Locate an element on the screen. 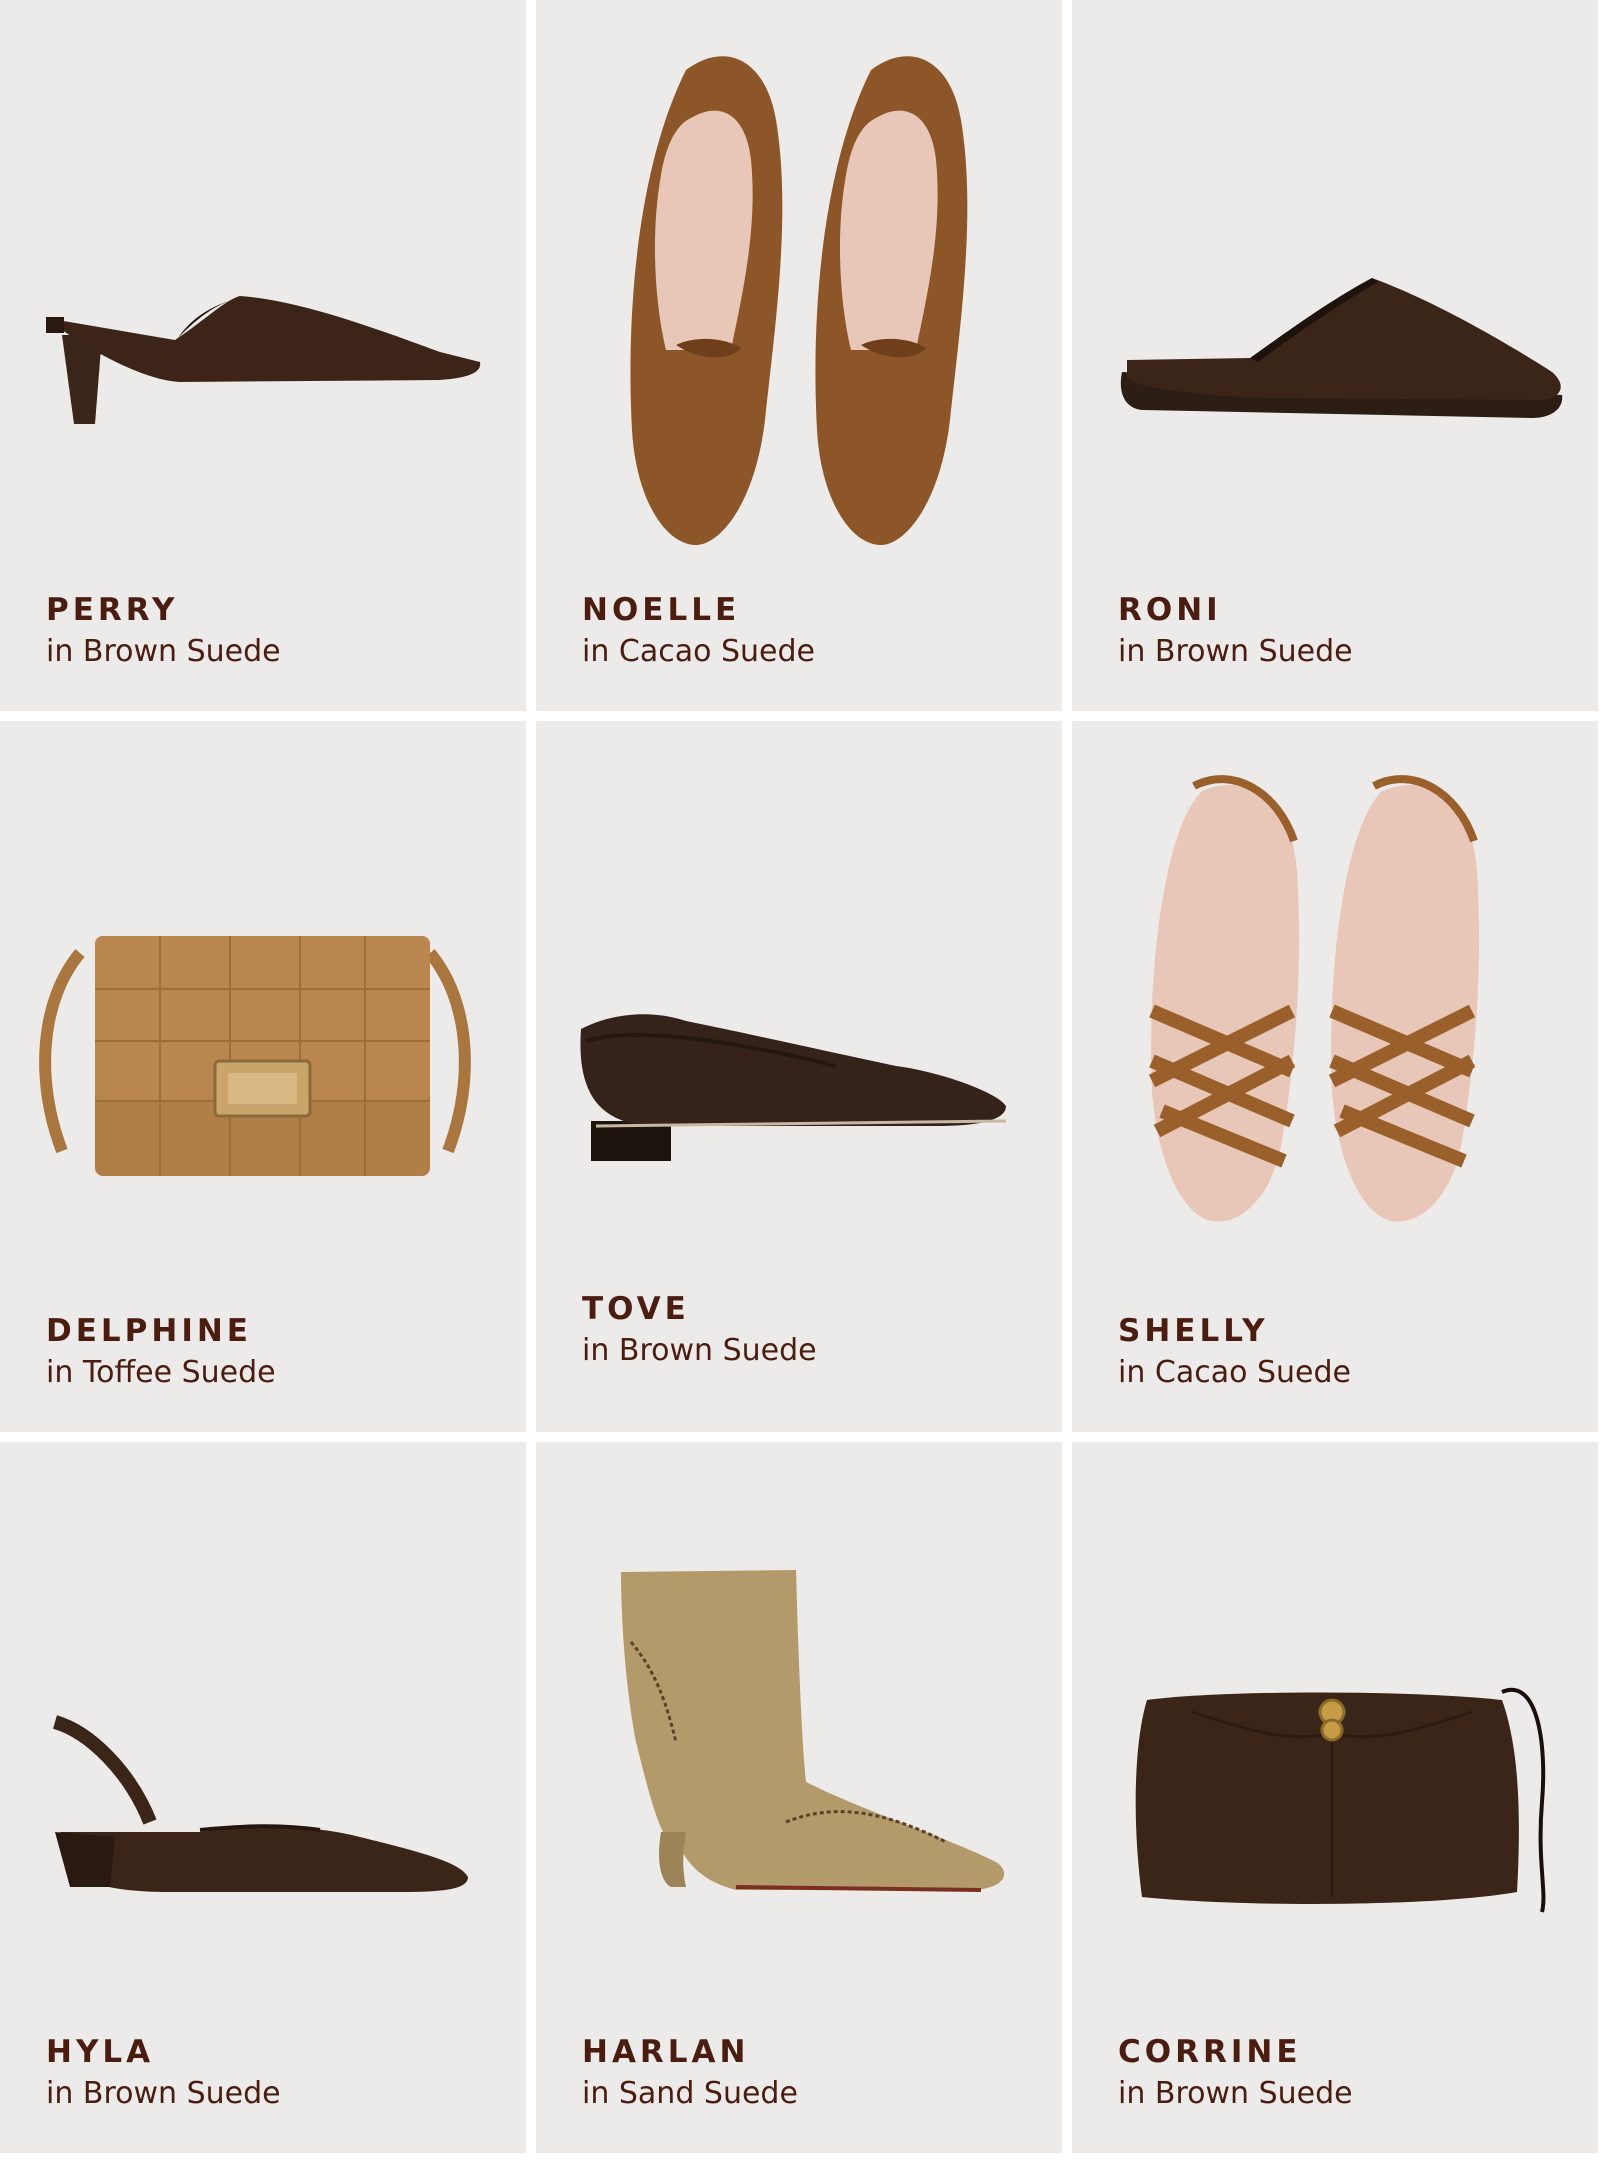 The image size is (1600, 2166). product-name: TOVE is located at coordinates (699, 1309).